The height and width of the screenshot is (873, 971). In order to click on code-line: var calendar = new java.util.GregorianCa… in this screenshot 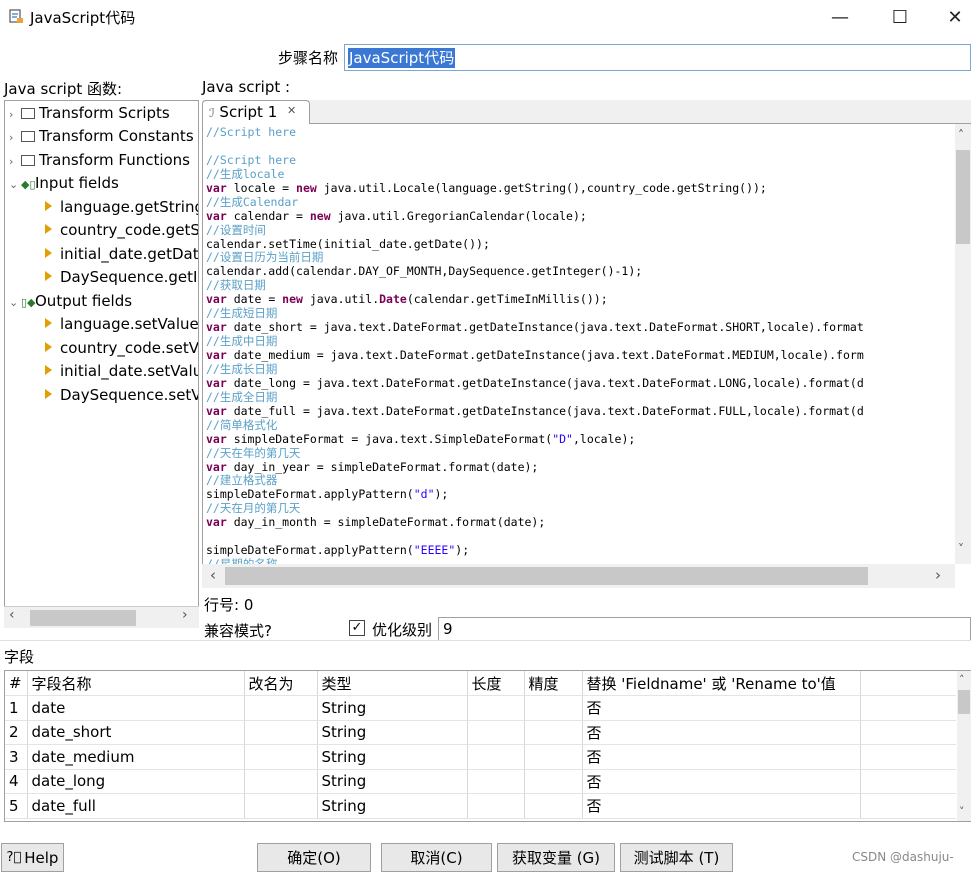, I will do `click(535, 216)`.